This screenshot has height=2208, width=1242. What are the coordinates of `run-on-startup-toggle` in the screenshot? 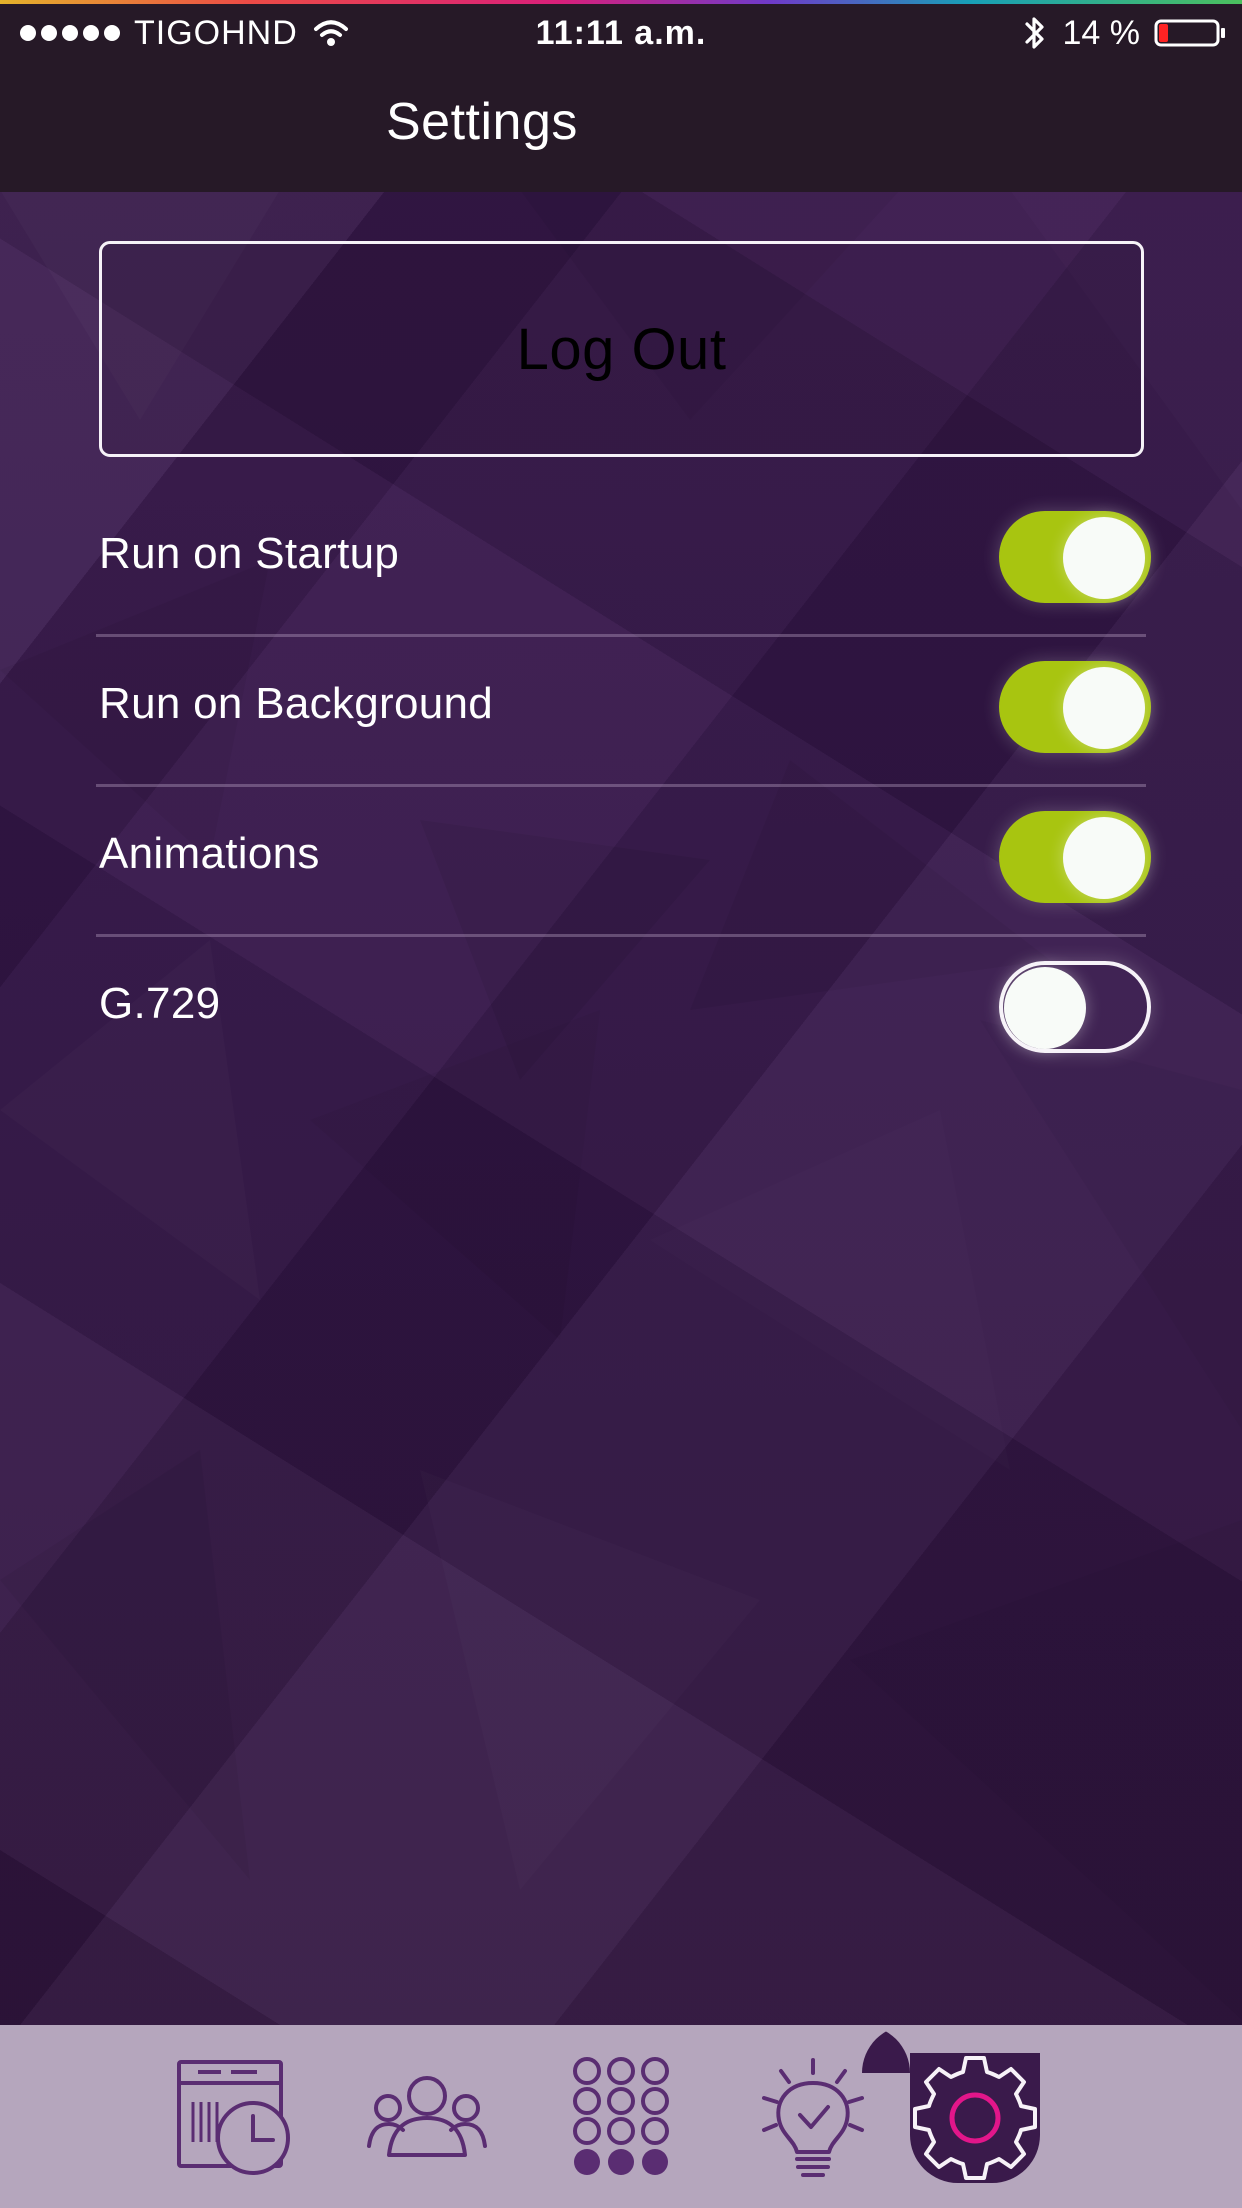 It's located at (1075, 557).